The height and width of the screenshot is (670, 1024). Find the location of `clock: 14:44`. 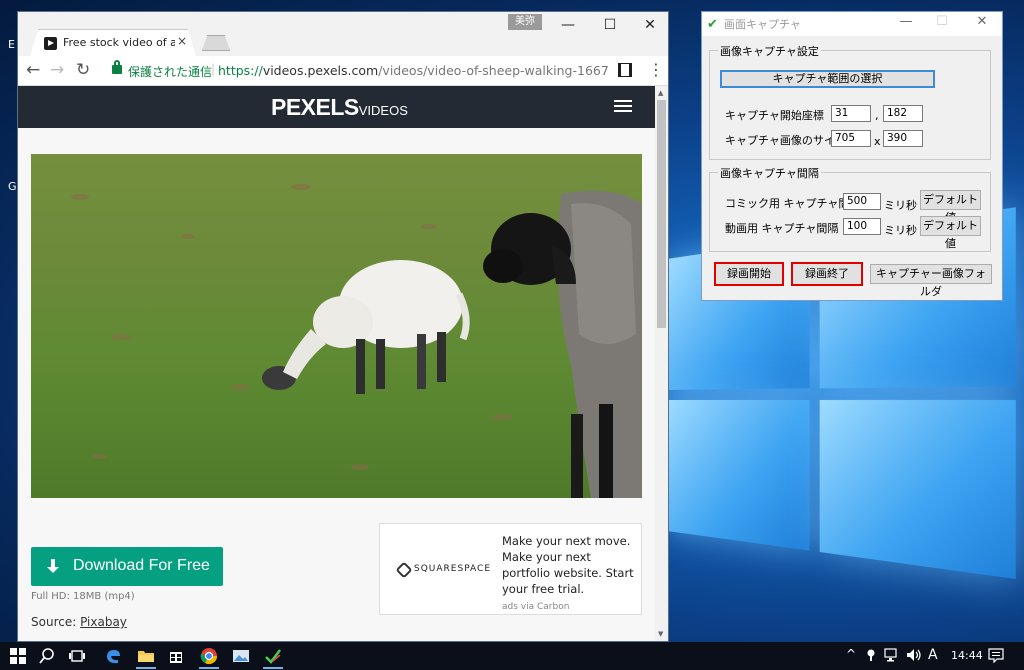

clock: 14:44 is located at coordinates (967, 655).